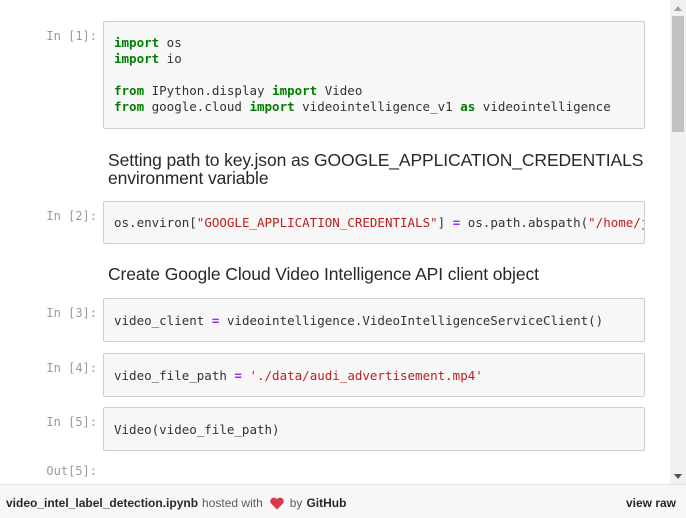  Describe the element at coordinates (651, 503) in the screenshot. I see `view-raw-link: view raw` at that location.